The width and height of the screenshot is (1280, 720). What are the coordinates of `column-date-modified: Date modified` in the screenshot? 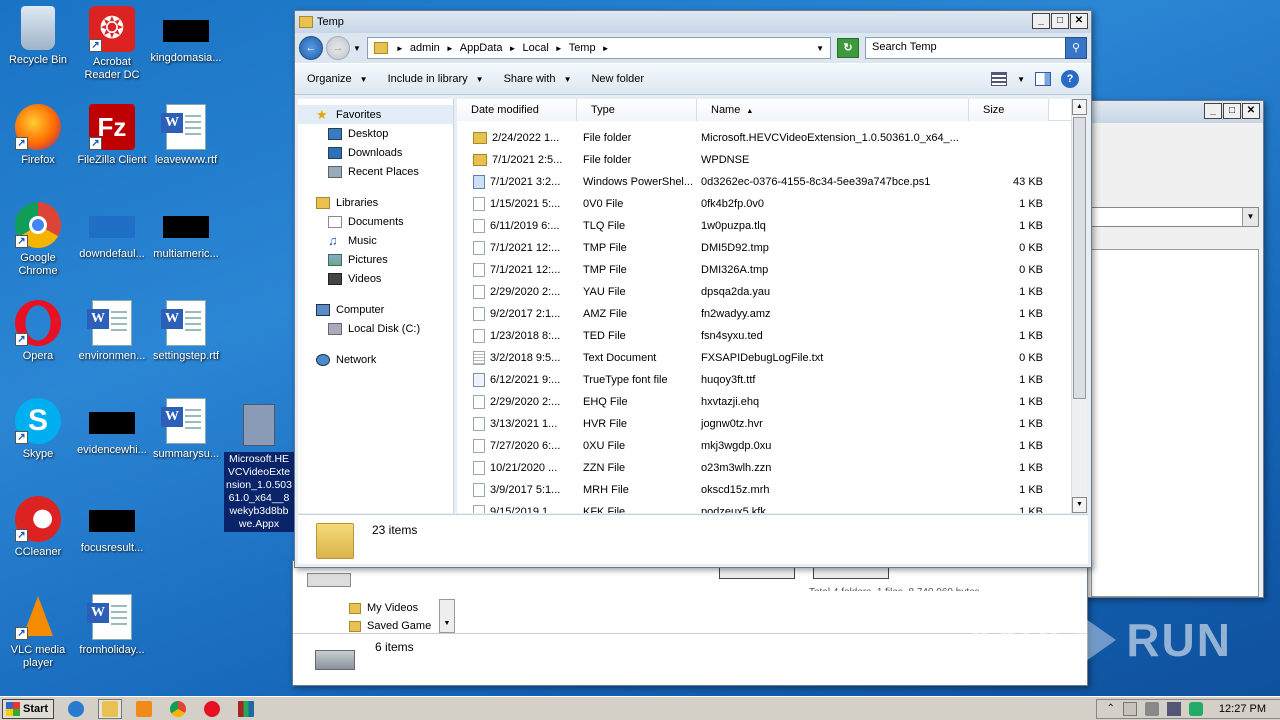 It's located at (517, 110).